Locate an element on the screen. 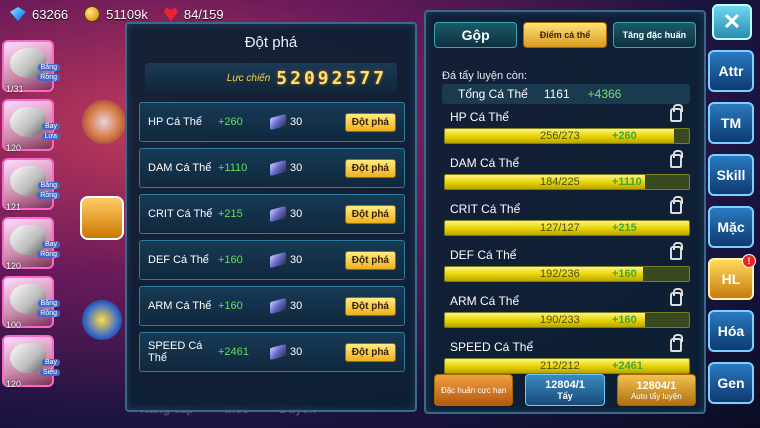 This screenshot has width=760, height=428. monster-level: 1/31 is located at coordinates (15, 89).